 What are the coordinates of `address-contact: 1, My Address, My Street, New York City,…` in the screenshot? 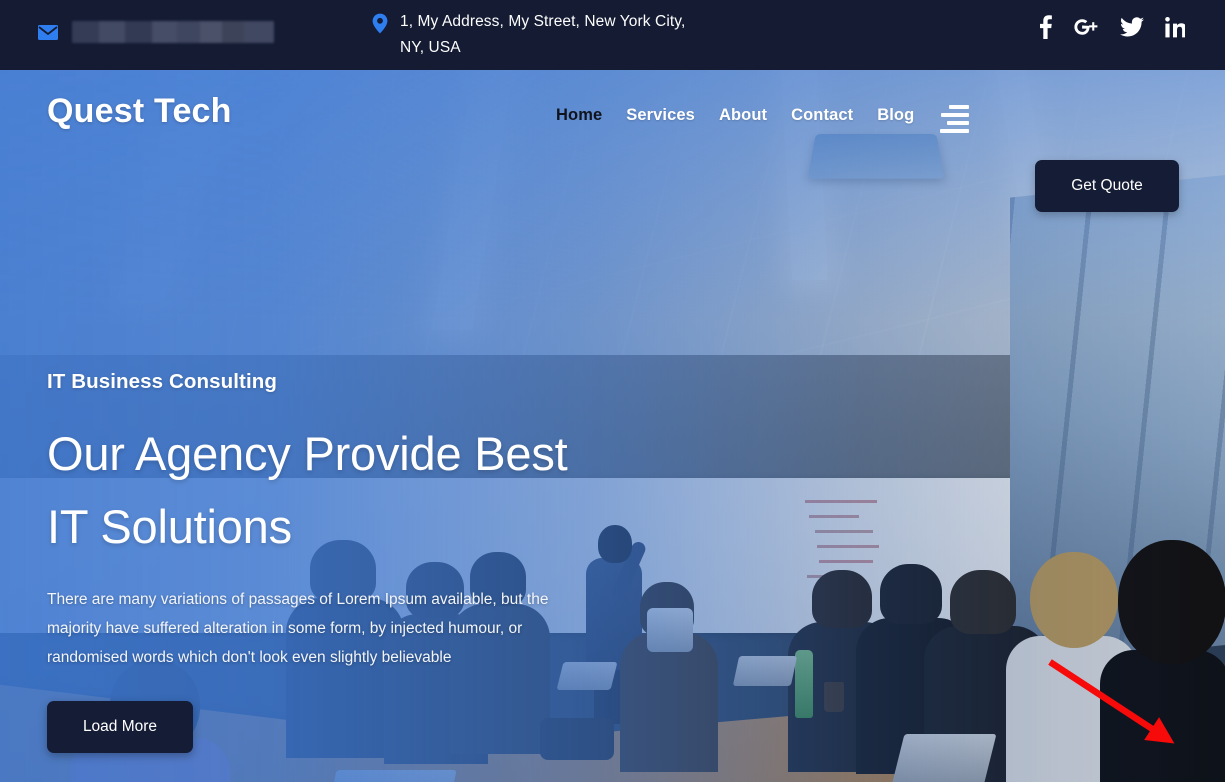 It's located at (531, 35).